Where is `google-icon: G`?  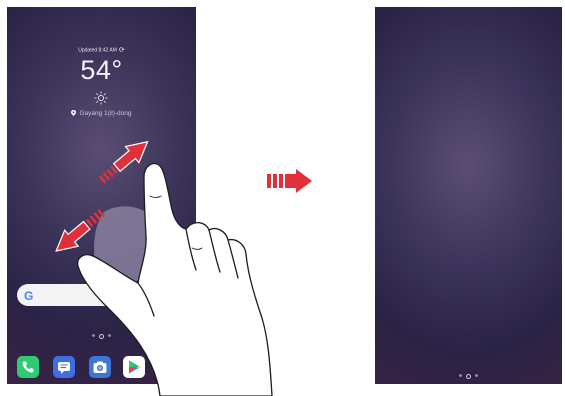 google-icon: G is located at coordinates (29, 296).